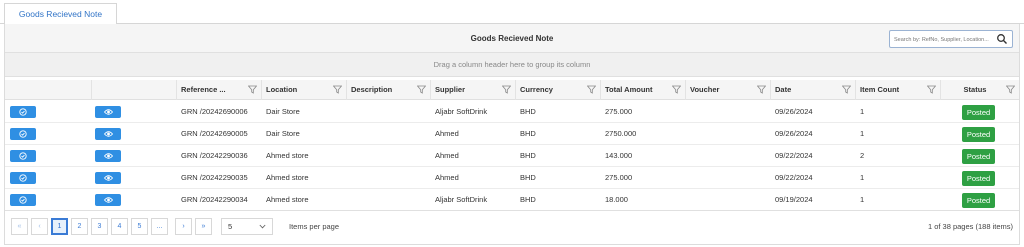 Image resolution: width=1024 pixels, height=247 pixels. I want to click on column-header-label: Status, so click(975, 89).